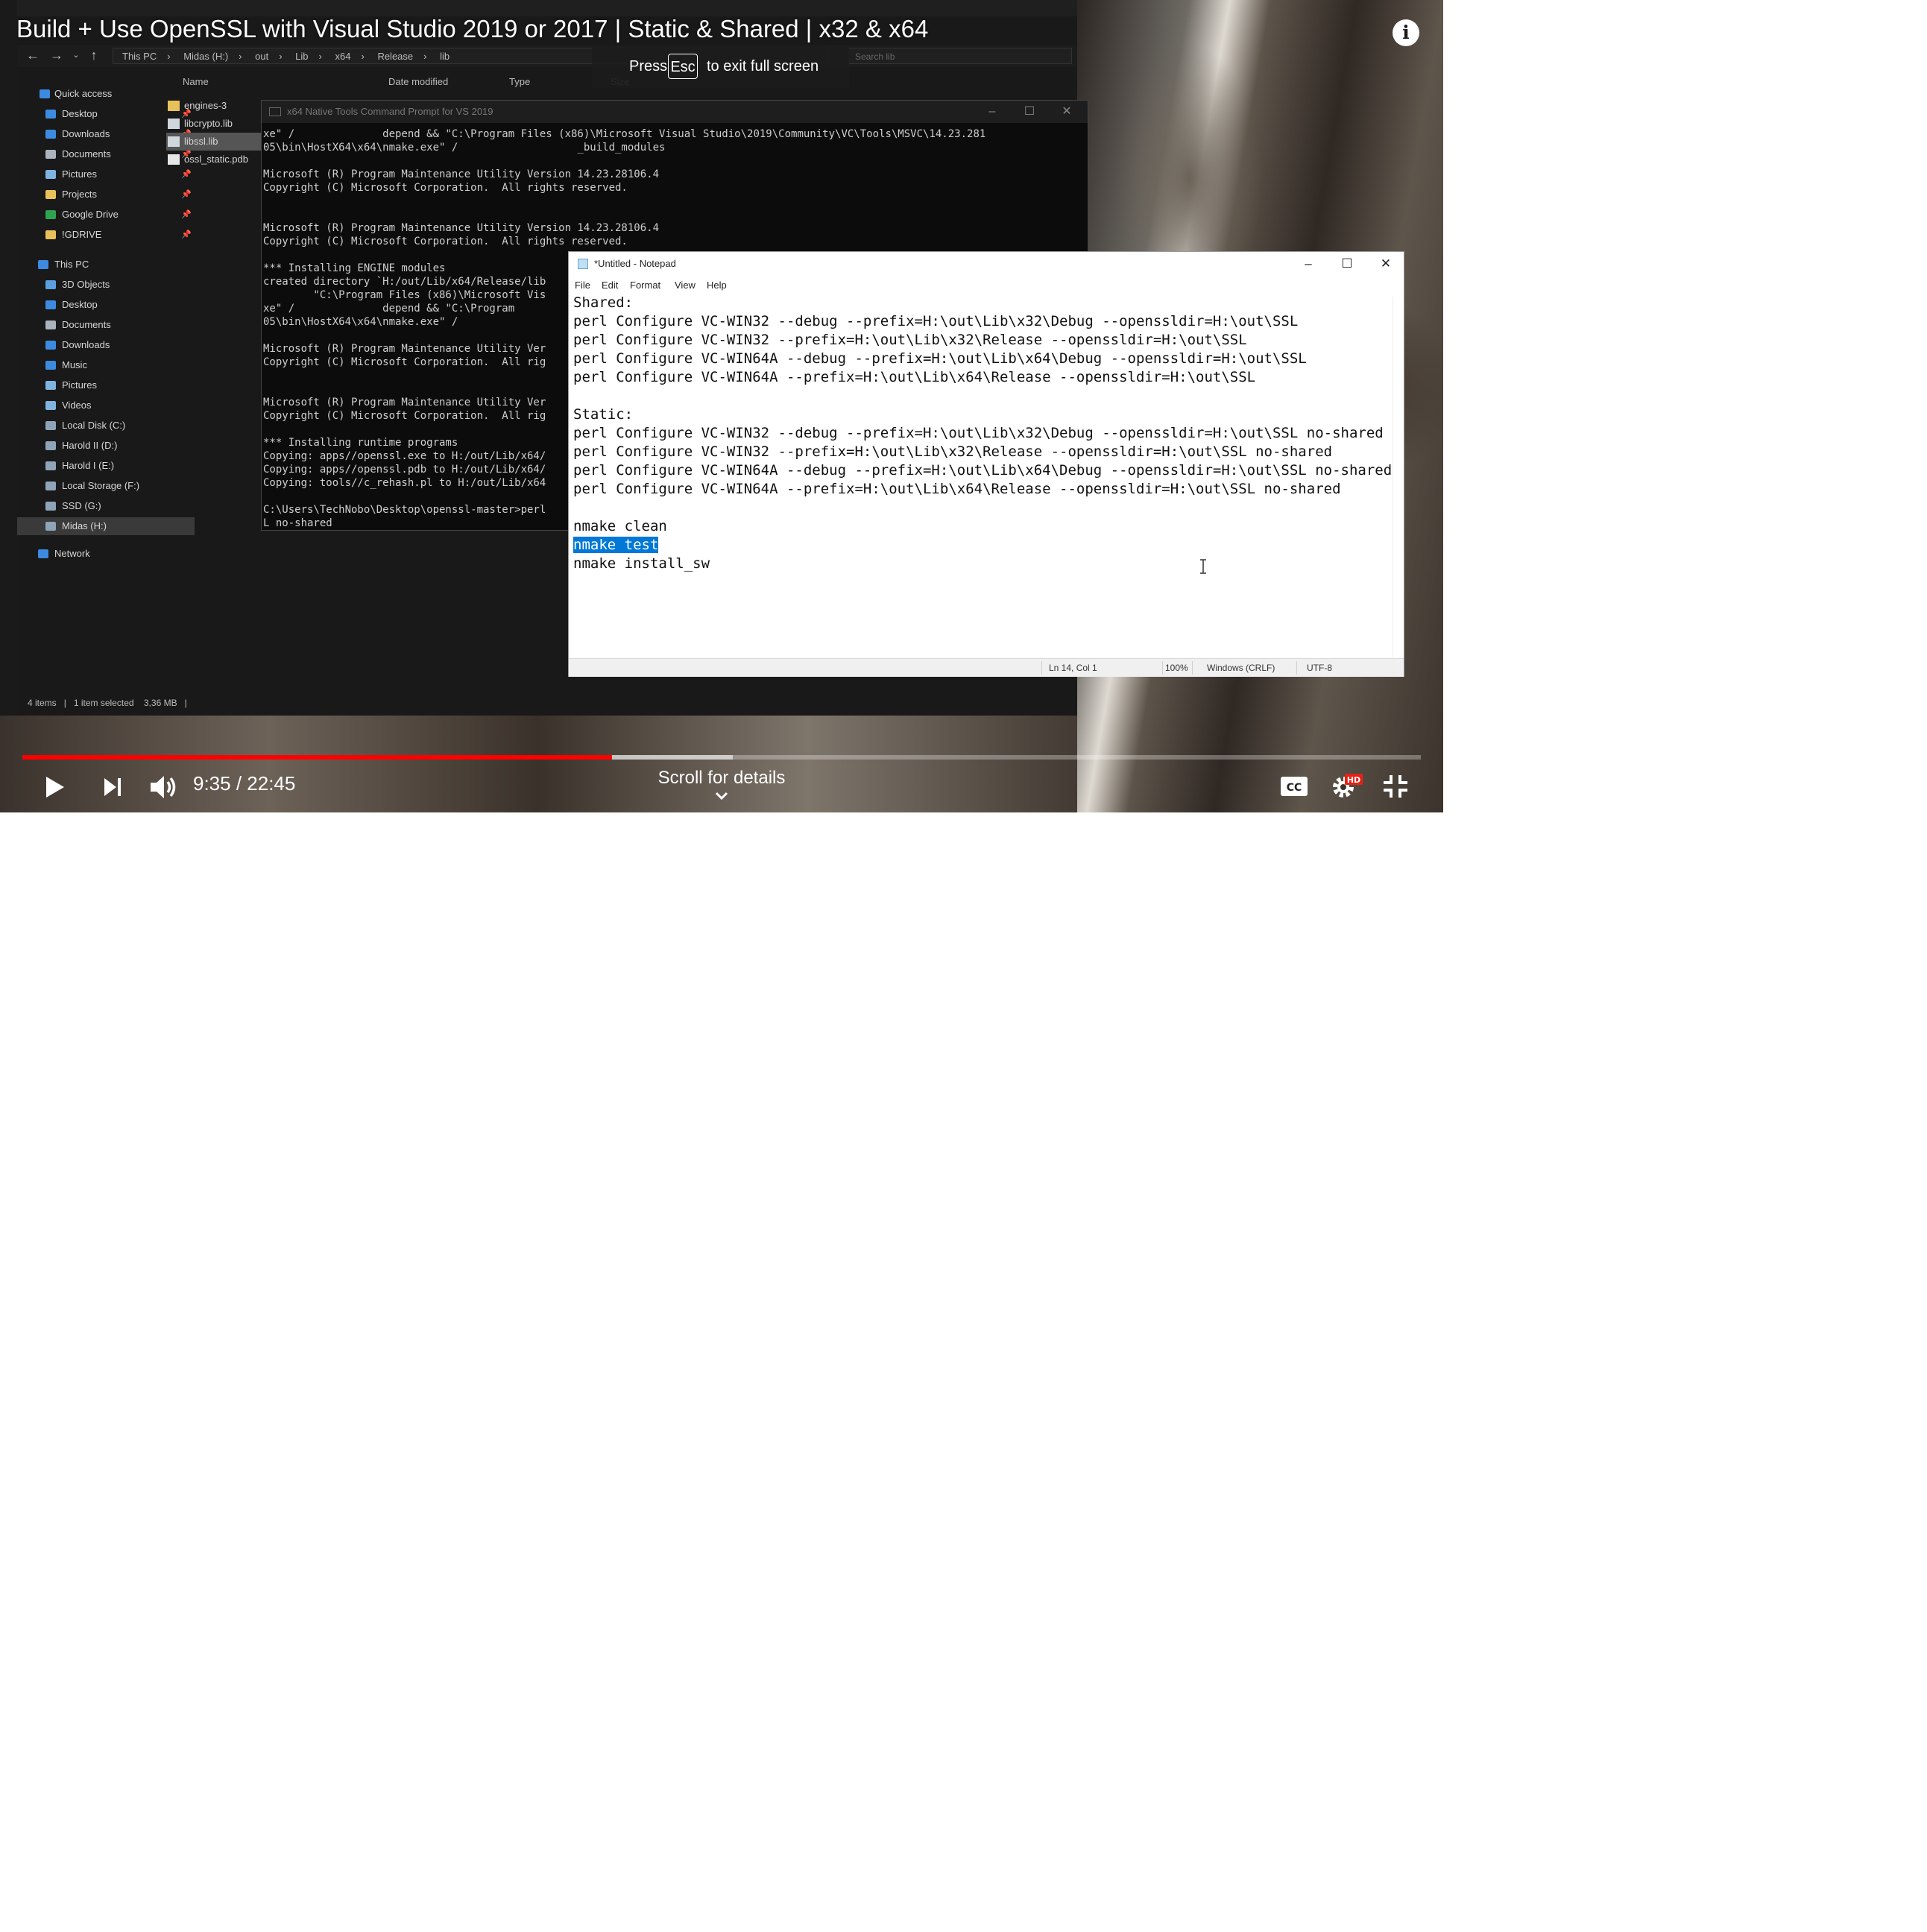 This screenshot has height=1932, width=1927. What do you see at coordinates (196, 82) in the screenshot?
I see `column-name: Name` at bounding box center [196, 82].